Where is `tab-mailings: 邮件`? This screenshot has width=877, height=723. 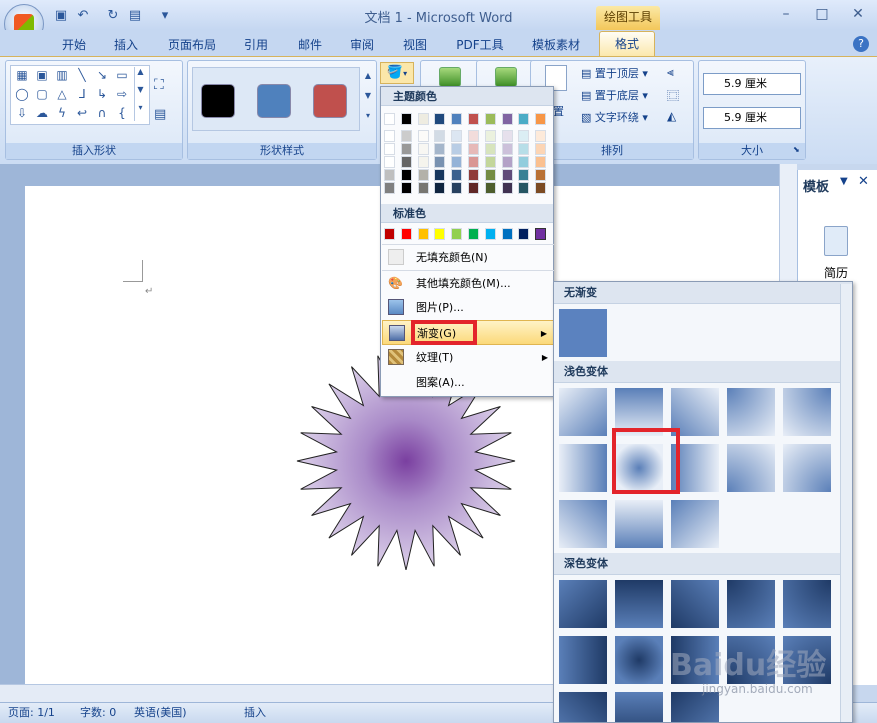 tab-mailings: 邮件 is located at coordinates (310, 45).